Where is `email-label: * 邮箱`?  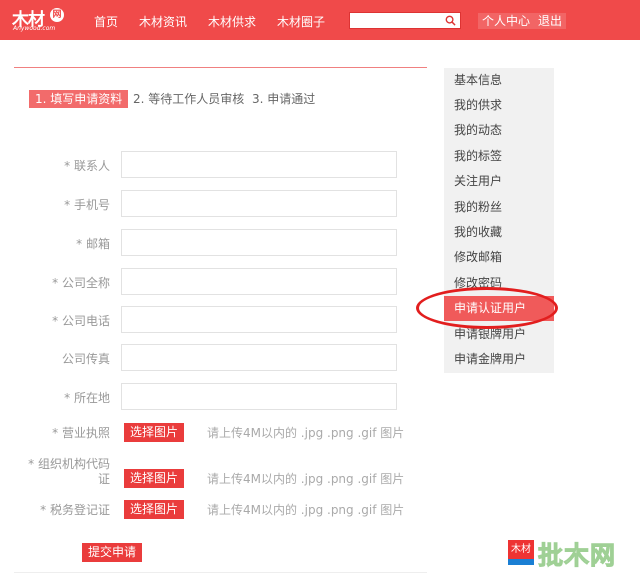 email-label: * 邮箱 is located at coordinates (93, 244).